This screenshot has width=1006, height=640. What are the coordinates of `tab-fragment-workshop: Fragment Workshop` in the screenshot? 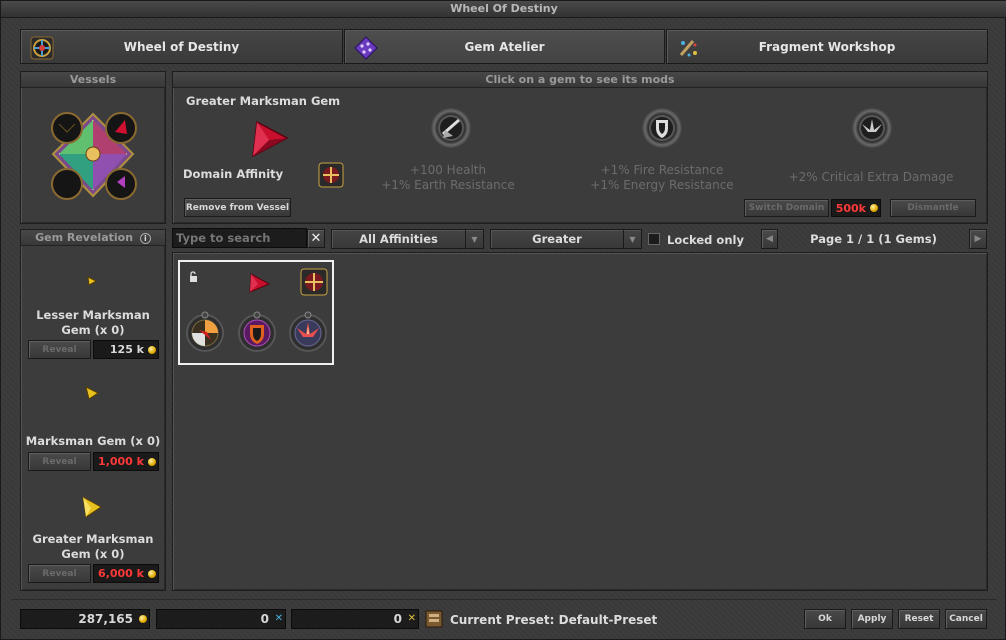 It's located at (827, 46).